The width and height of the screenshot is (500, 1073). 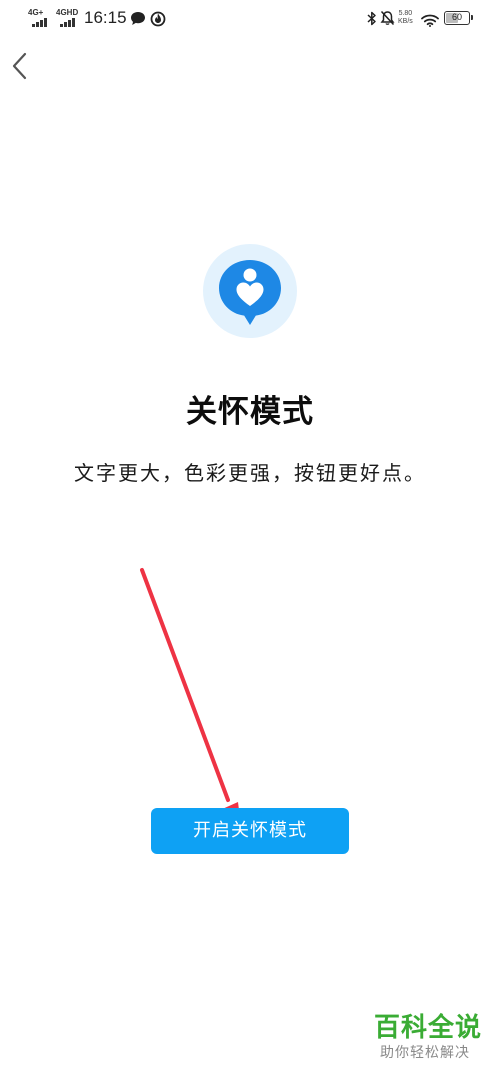 What do you see at coordinates (387, 20) in the screenshot?
I see `mute-bell-icon` at bounding box center [387, 20].